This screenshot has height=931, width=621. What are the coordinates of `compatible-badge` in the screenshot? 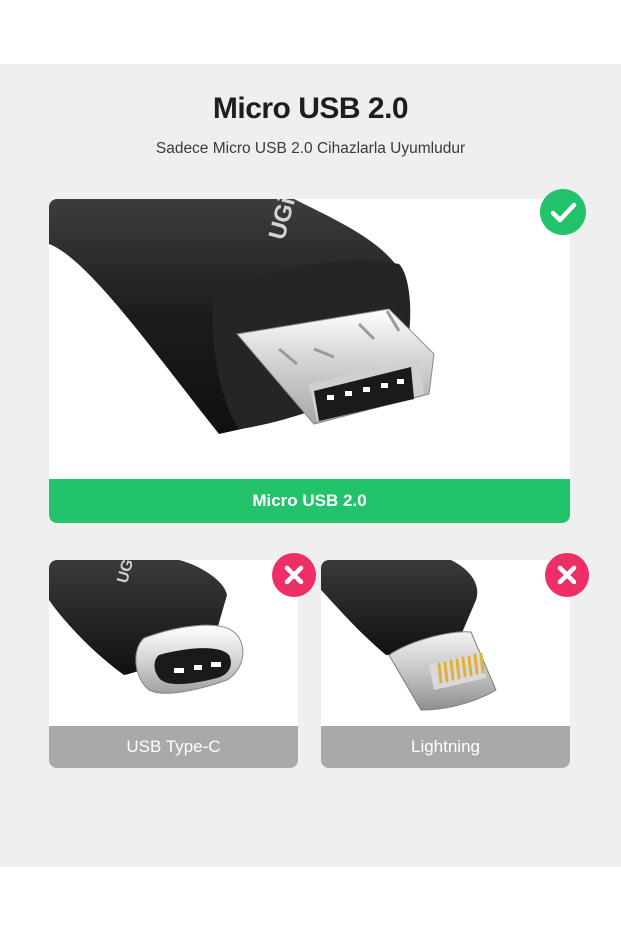 It's located at (563, 212).